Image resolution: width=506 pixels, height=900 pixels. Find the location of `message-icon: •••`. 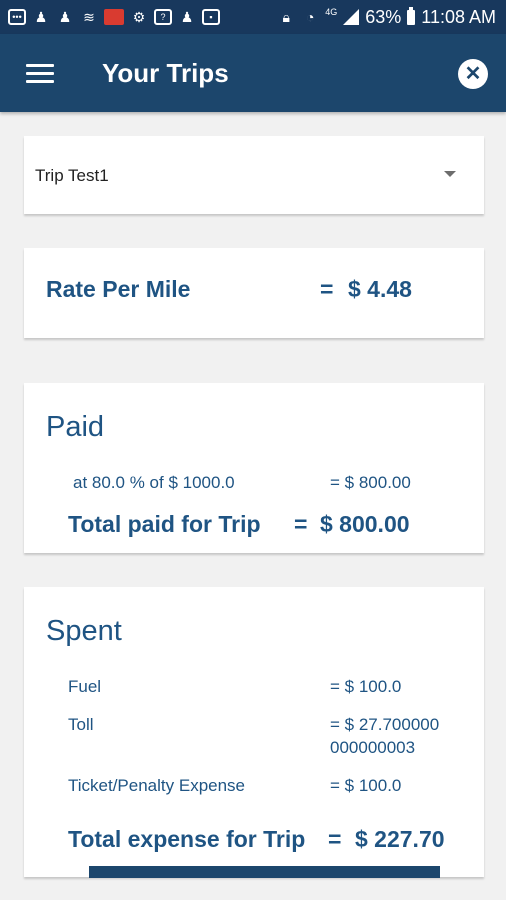

message-icon: ••• is located at coordinates (17, 17).